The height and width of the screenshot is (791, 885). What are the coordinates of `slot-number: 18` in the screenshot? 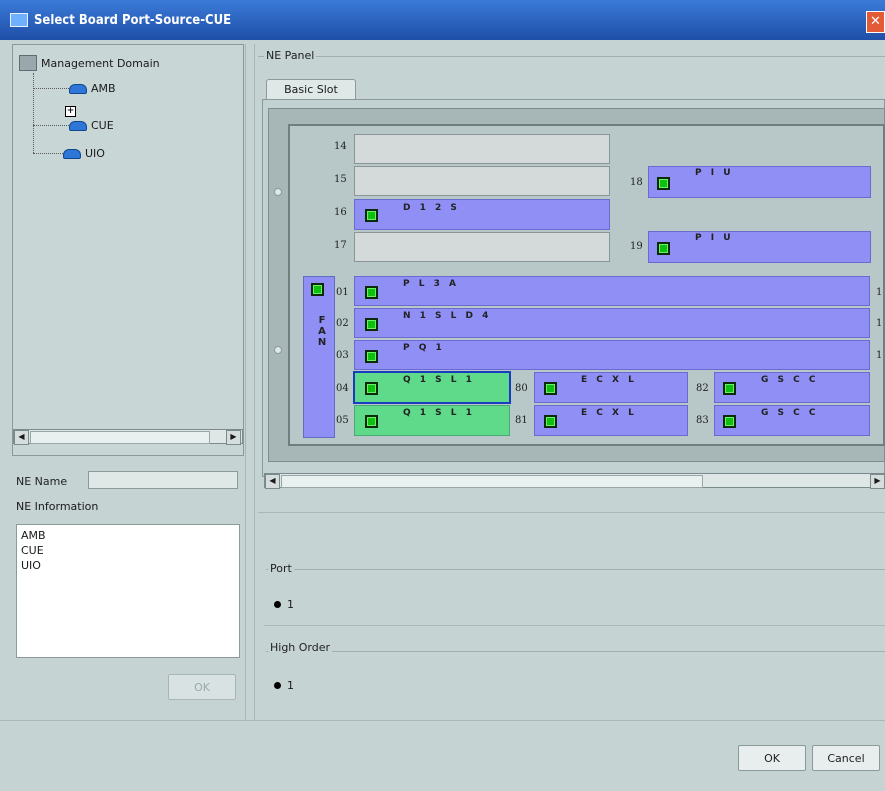 It's located at (636, 182).